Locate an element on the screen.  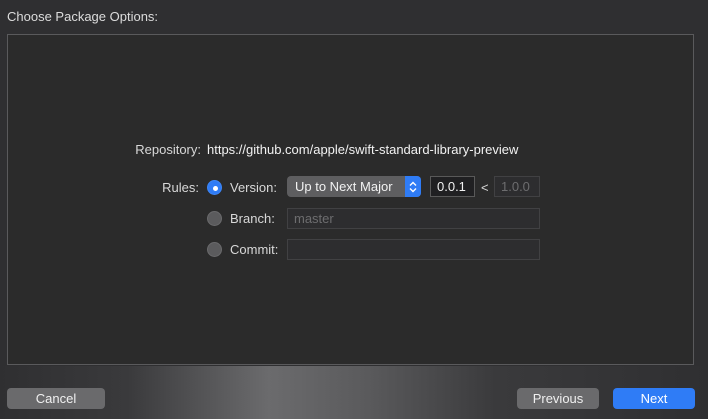
footer-bar is located at coordinates (354, 392).